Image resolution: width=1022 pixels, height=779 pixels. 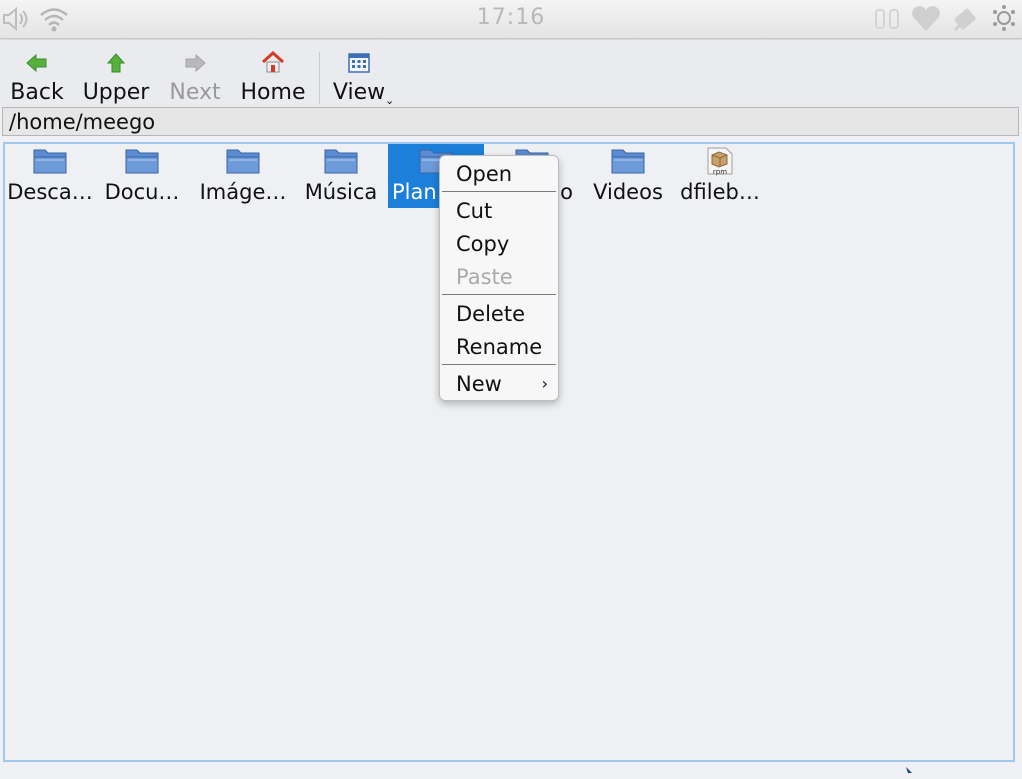 I want to click on view-label: View, so click(x=359, y=92).